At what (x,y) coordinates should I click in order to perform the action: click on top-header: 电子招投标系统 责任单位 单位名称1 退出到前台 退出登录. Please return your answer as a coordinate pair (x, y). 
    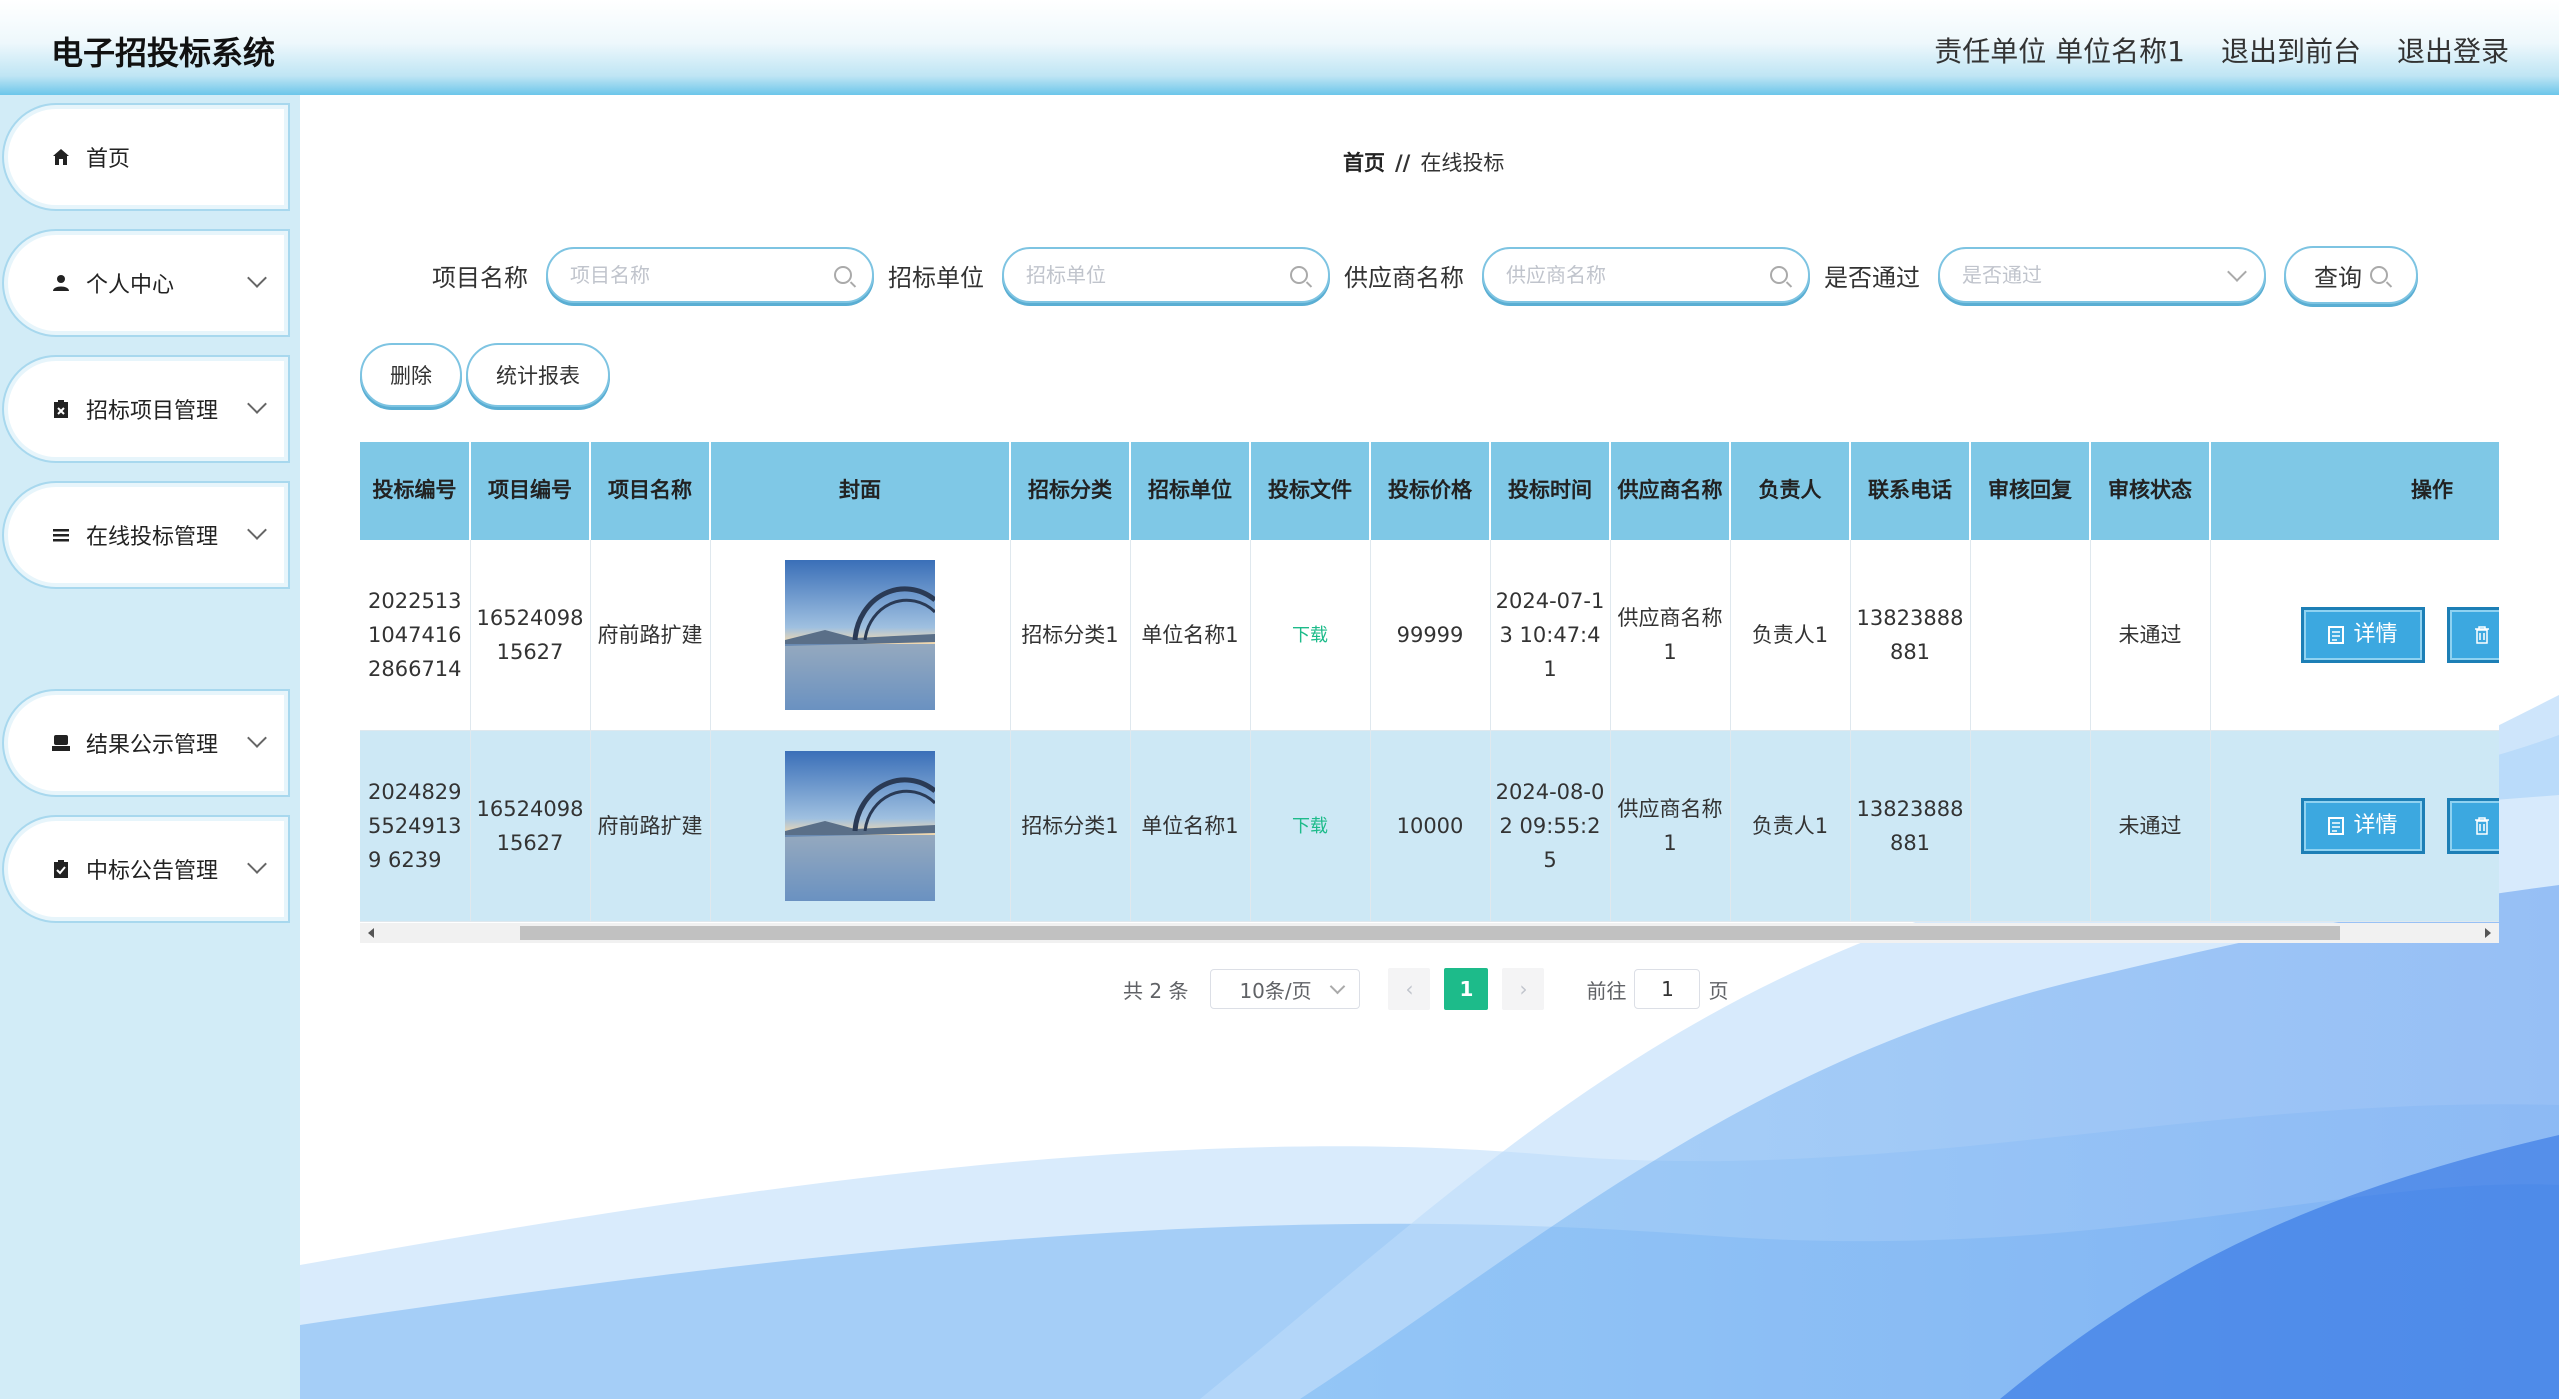
    Looking at the image, I should click on (1279, 47).